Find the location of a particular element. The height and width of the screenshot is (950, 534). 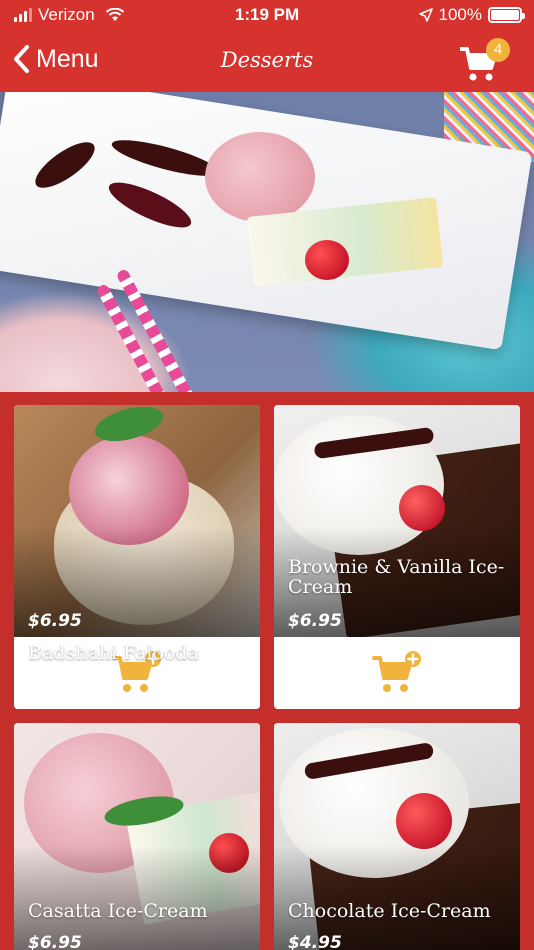

product-card: Badshahi Falooda $6.95 is located at coordinates (137, 557).